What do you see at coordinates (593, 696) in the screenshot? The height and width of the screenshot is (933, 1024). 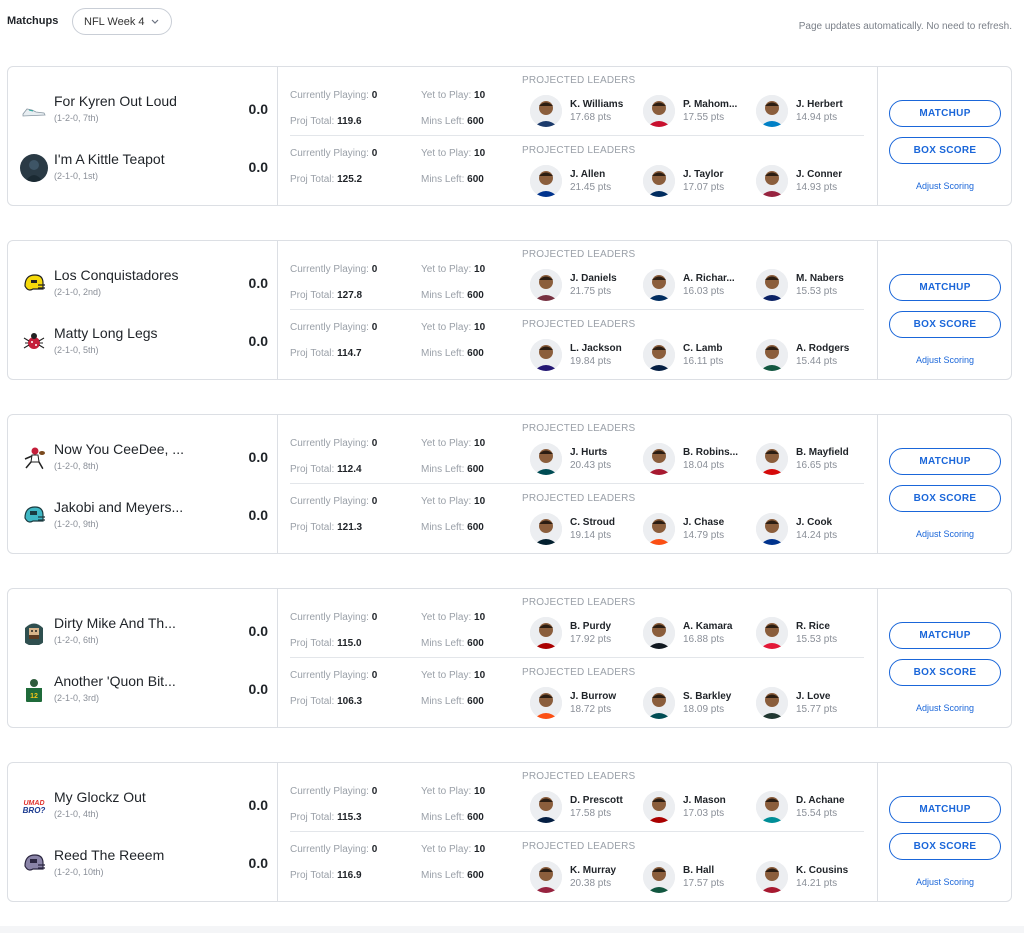 I see `player-name: J. Burrow` at bounding box center [593, 696].